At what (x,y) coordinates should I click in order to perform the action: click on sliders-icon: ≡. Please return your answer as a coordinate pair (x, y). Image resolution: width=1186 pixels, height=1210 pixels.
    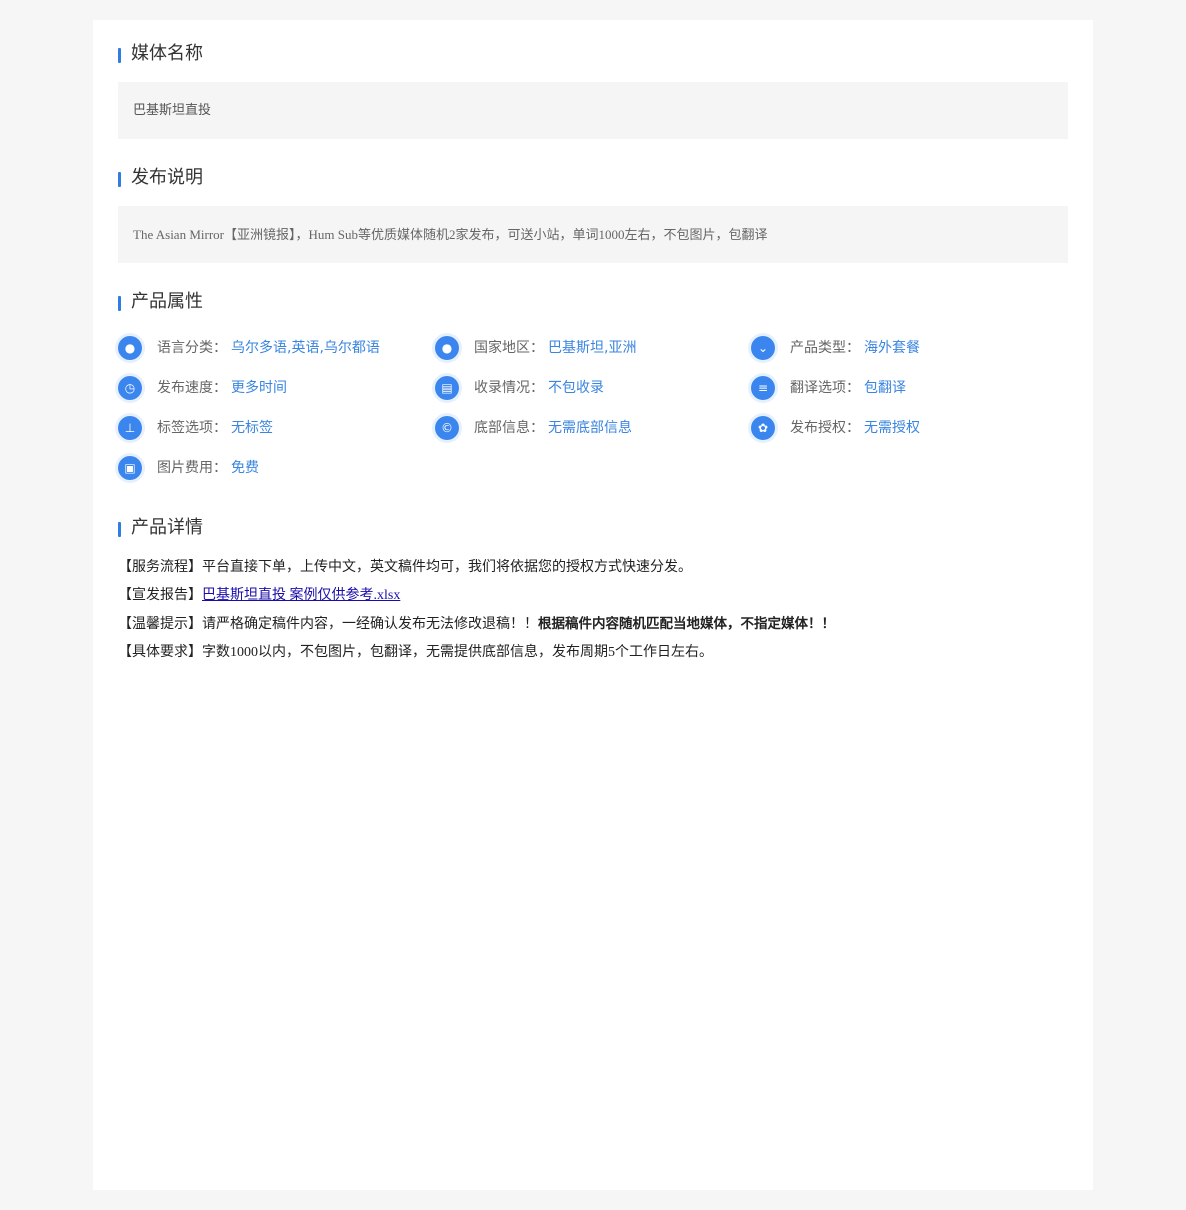
    Looking at the image, I should click on (763, 388).